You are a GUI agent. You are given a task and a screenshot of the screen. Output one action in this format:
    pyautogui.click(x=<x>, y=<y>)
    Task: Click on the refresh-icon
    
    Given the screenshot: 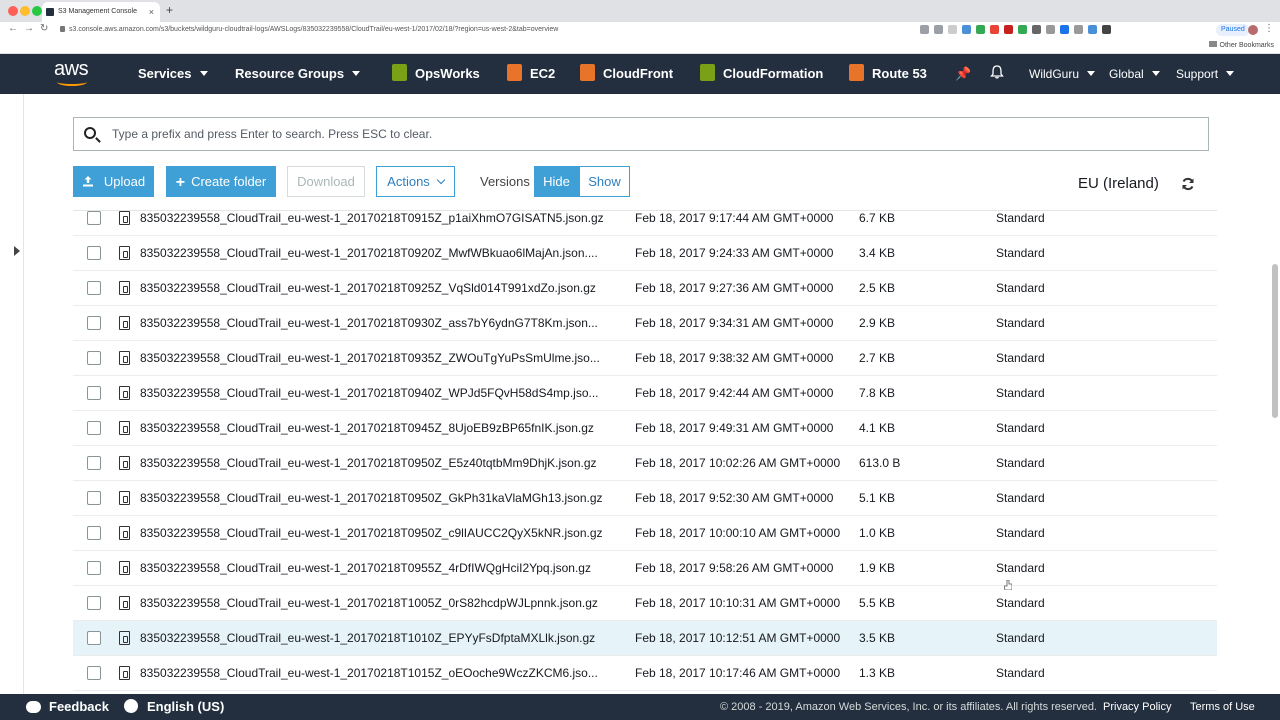 What is the action you would take?
    pyautogui.click(x=1188, y=184)
    